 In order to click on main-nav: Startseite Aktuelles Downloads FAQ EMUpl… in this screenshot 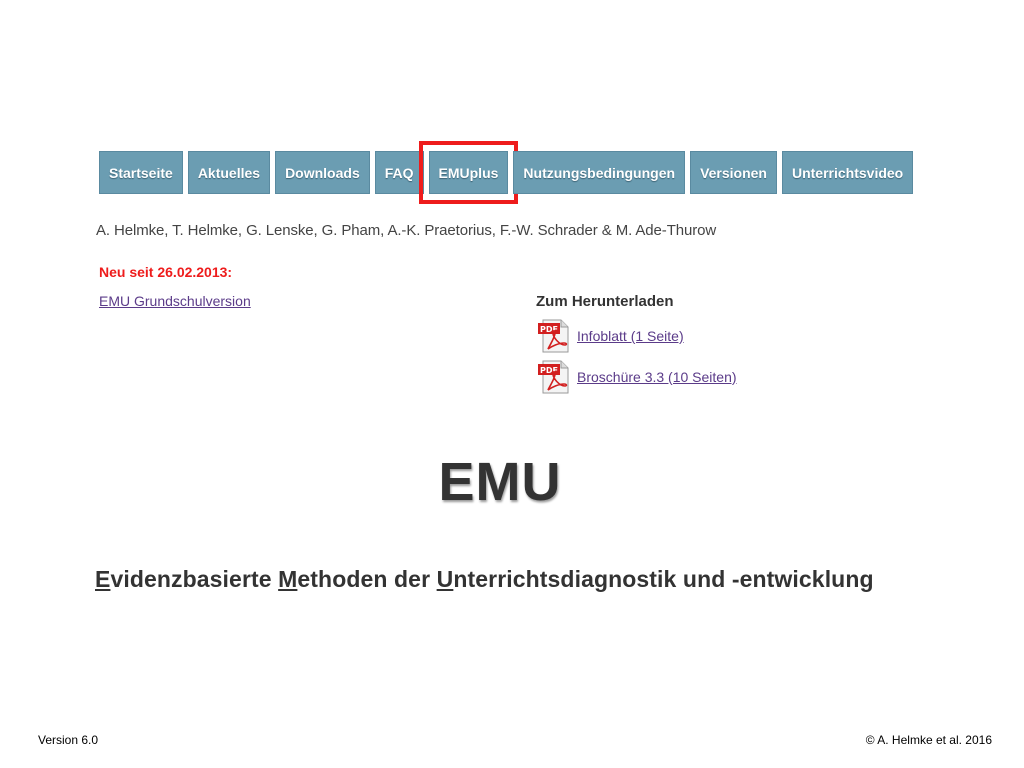, I will do `click(506, 172)`.